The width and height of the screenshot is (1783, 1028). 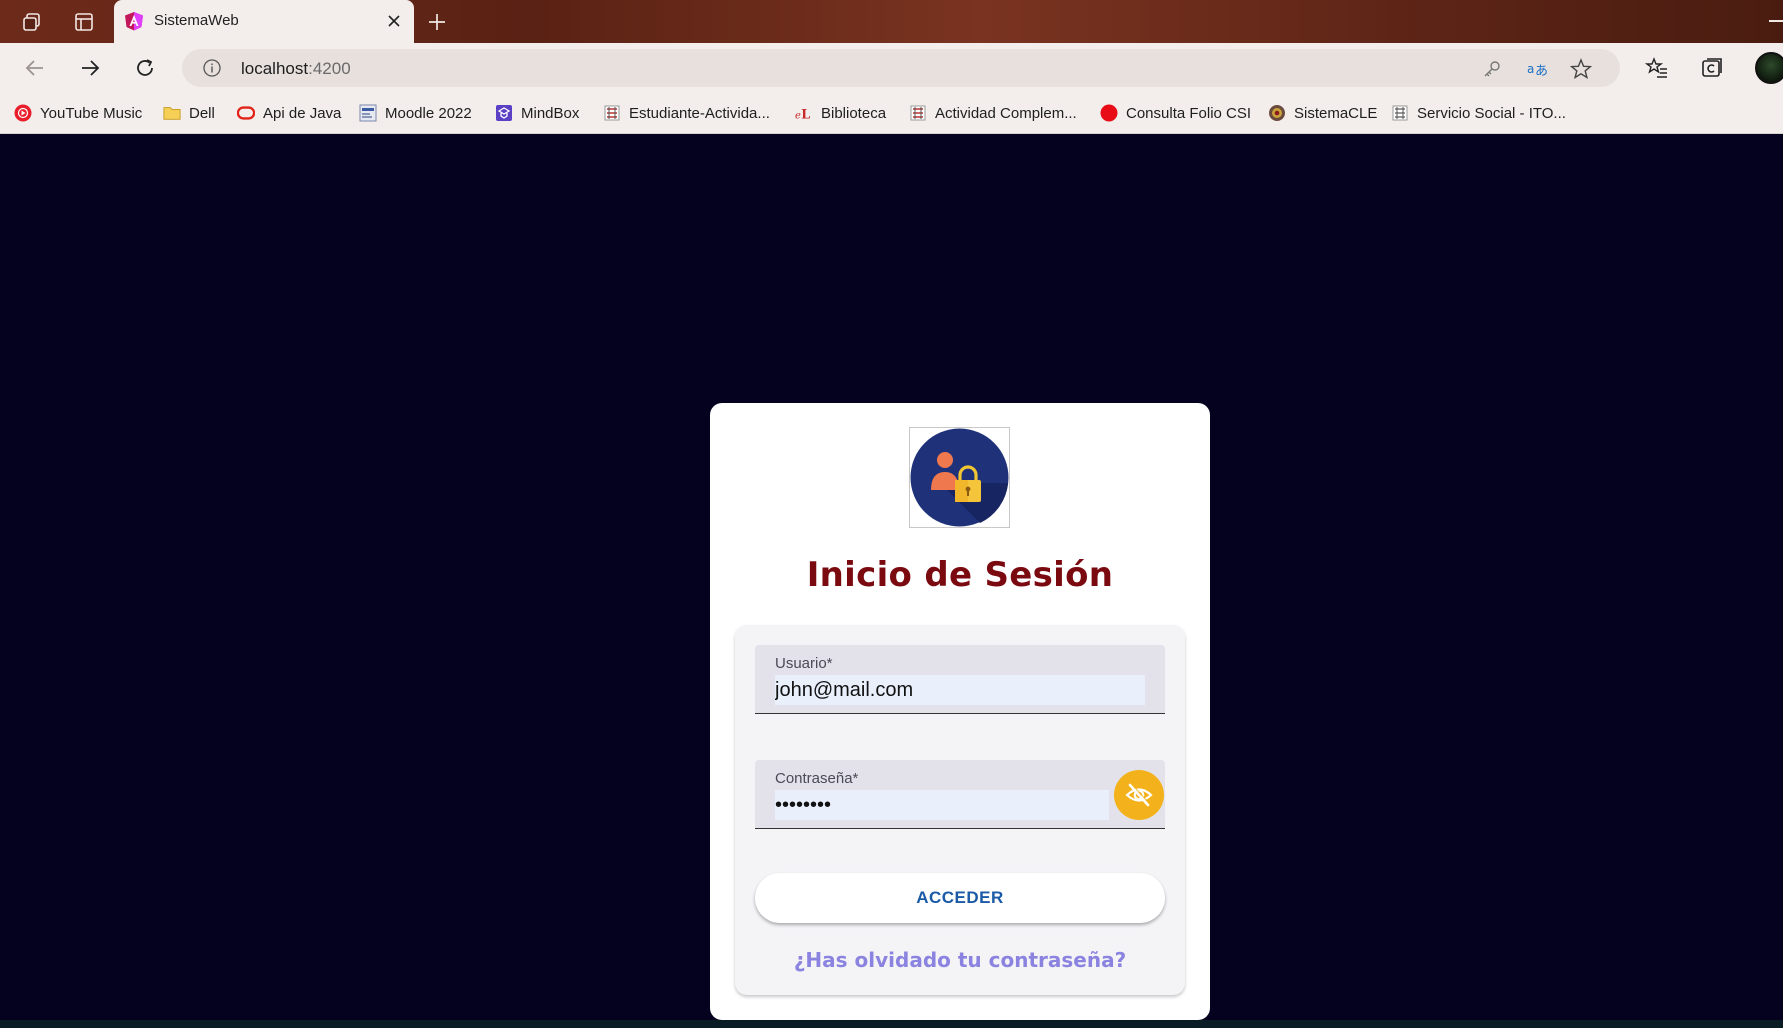 I want to click on favorite-star-icon, so click(x=1581, y=69).